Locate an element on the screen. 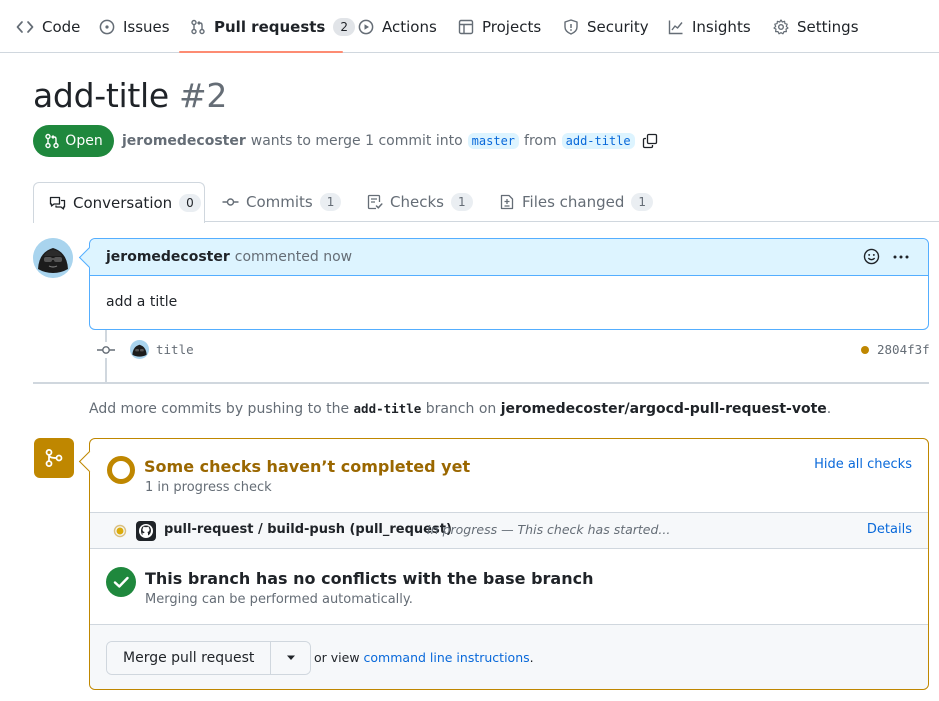 Image resolution: width=939 pixels, height=701 pixels. github-logo-icon is located at coordinates (146, 531).